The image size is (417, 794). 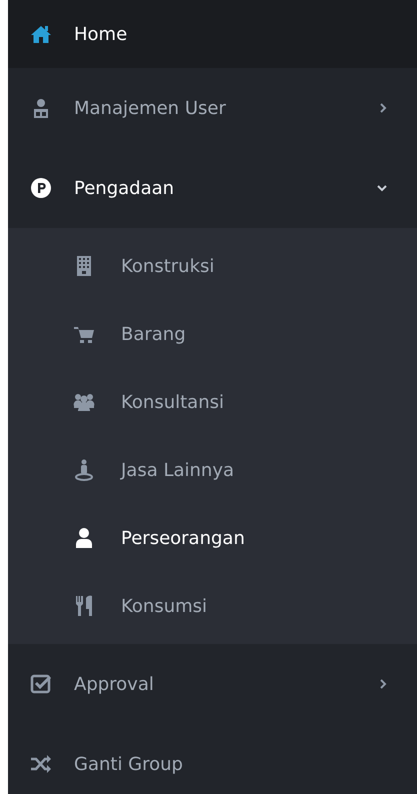 What do you see at coordinates (212, 759) in the screenshot?
I see `menu-item: Ganti Group` at bounding box center [212, 759].